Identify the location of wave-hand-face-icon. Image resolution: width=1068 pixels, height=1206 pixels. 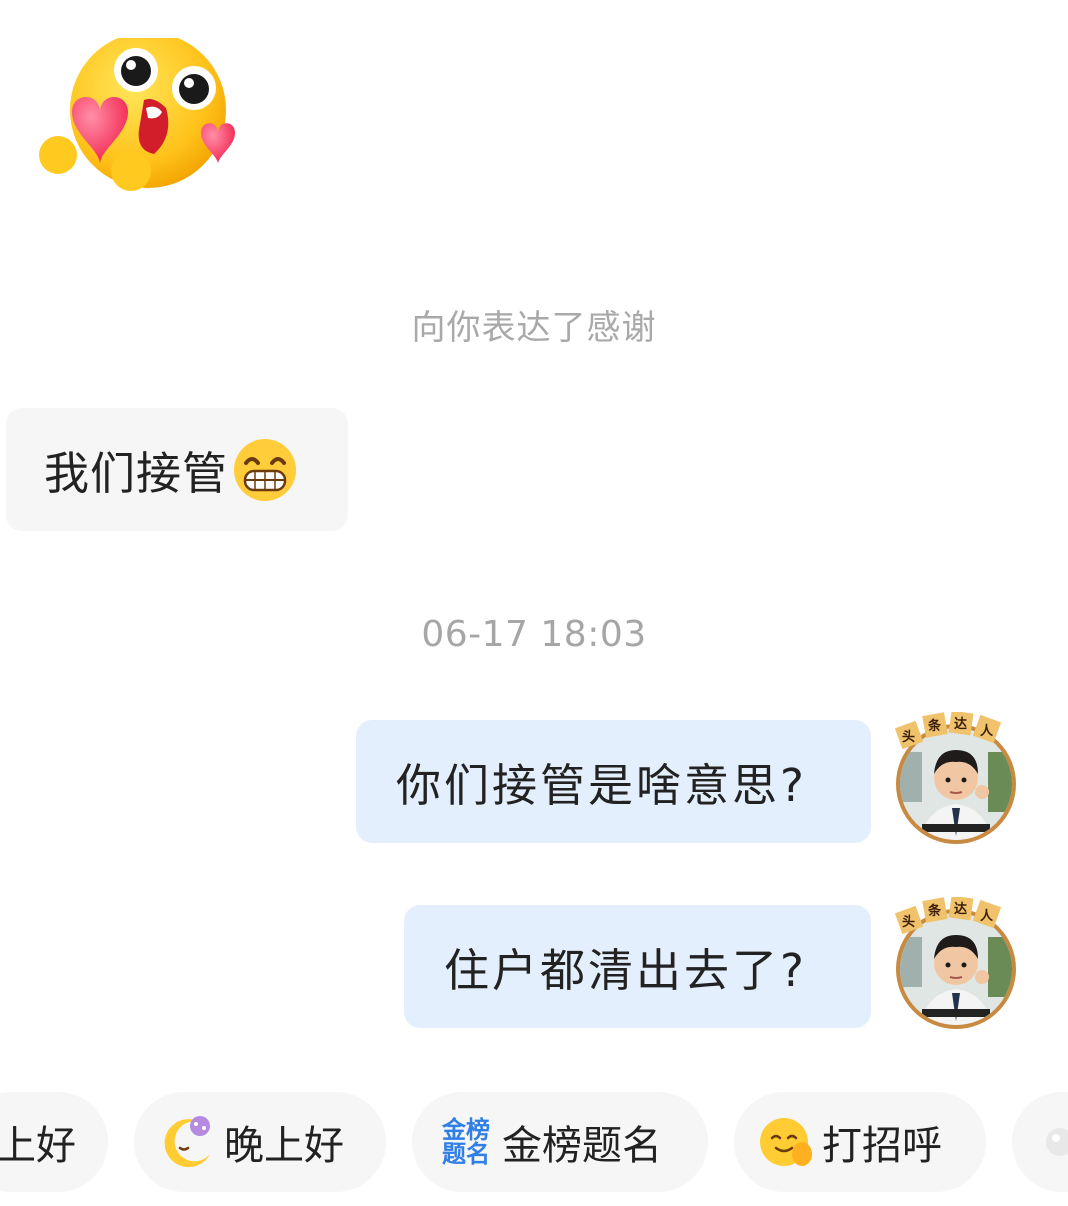
(786, 1142).